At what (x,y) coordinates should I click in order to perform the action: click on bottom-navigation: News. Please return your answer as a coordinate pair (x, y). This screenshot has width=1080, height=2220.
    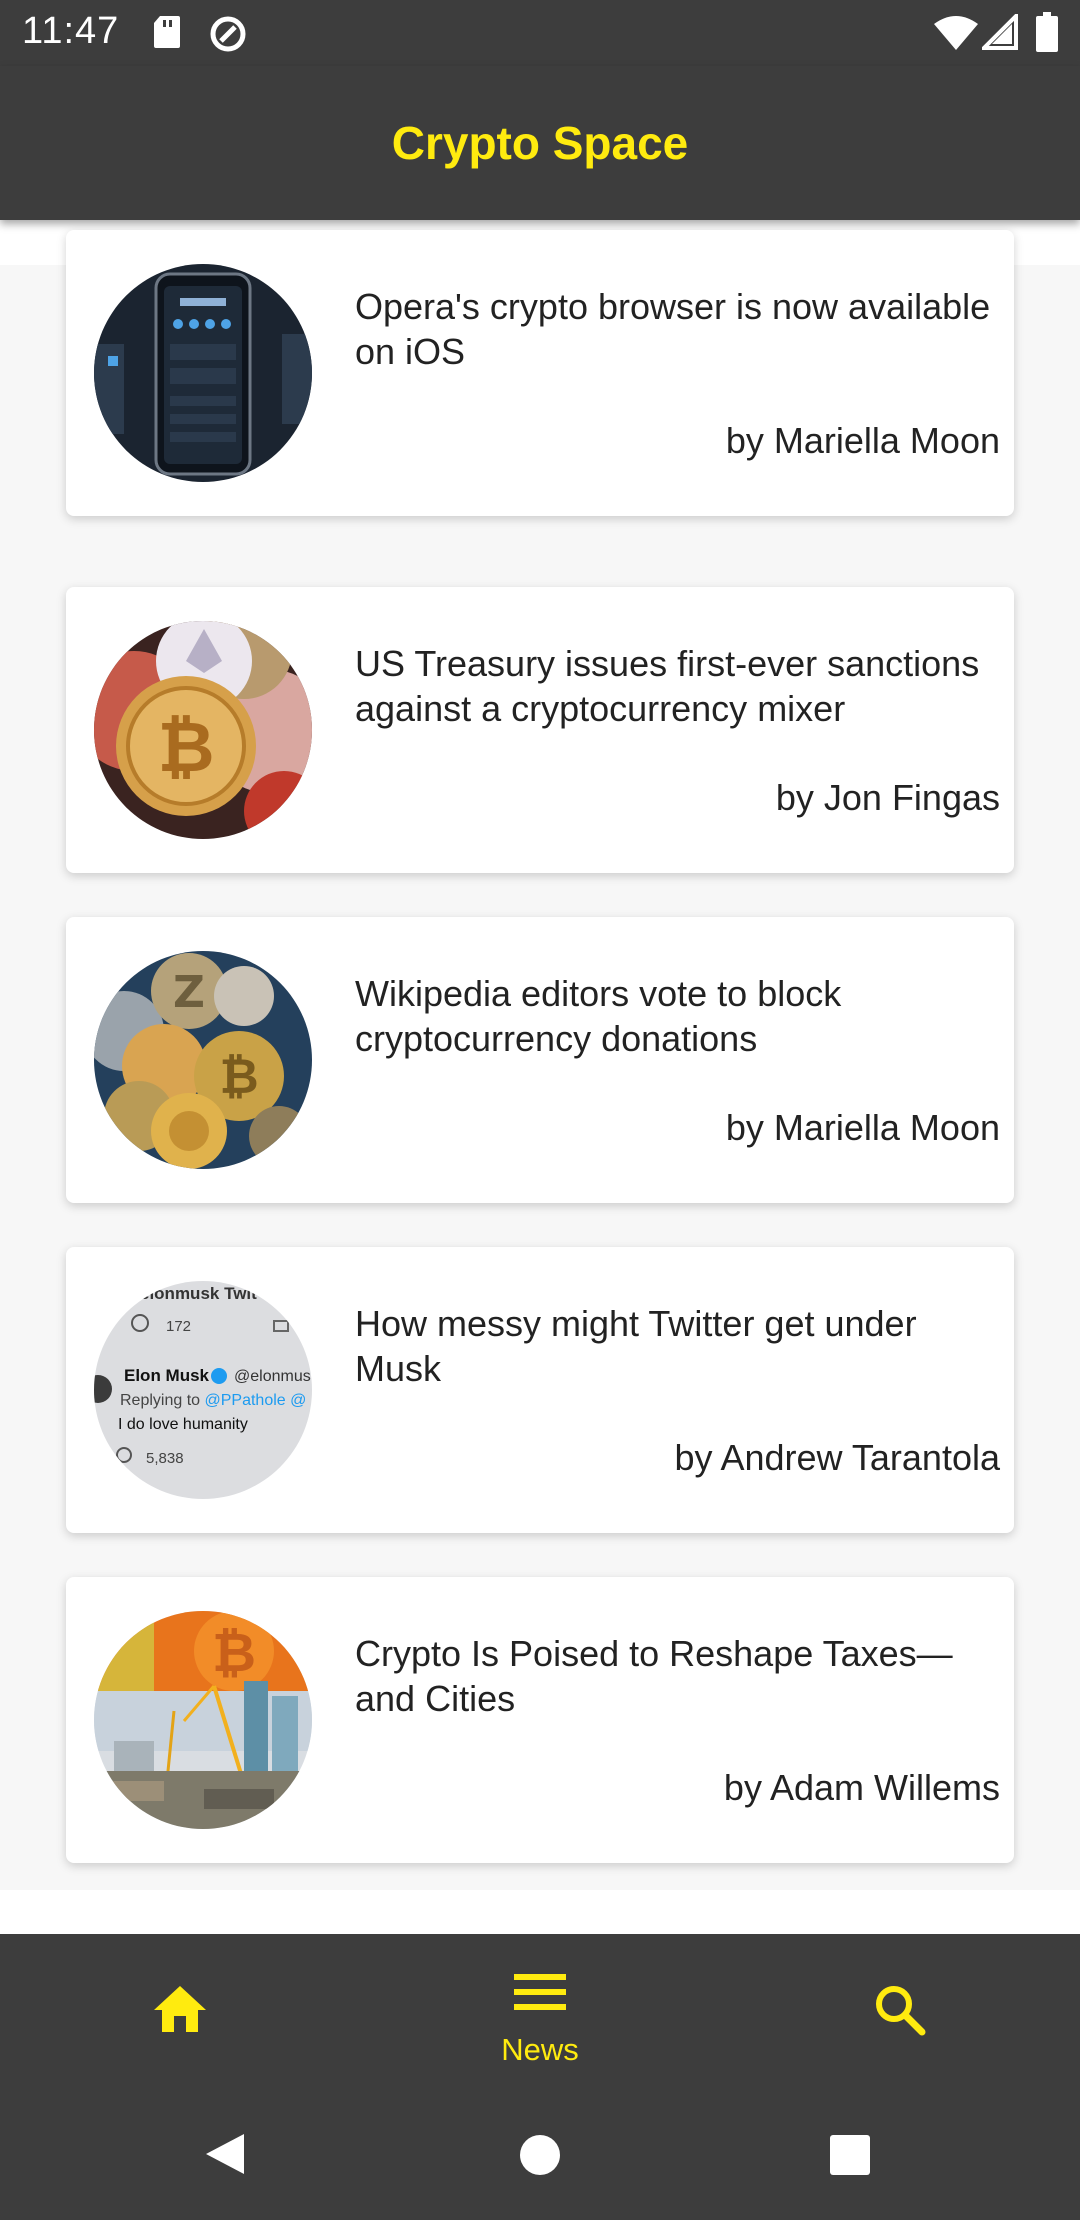
    Looking at the image, I should click on (540, 2009).